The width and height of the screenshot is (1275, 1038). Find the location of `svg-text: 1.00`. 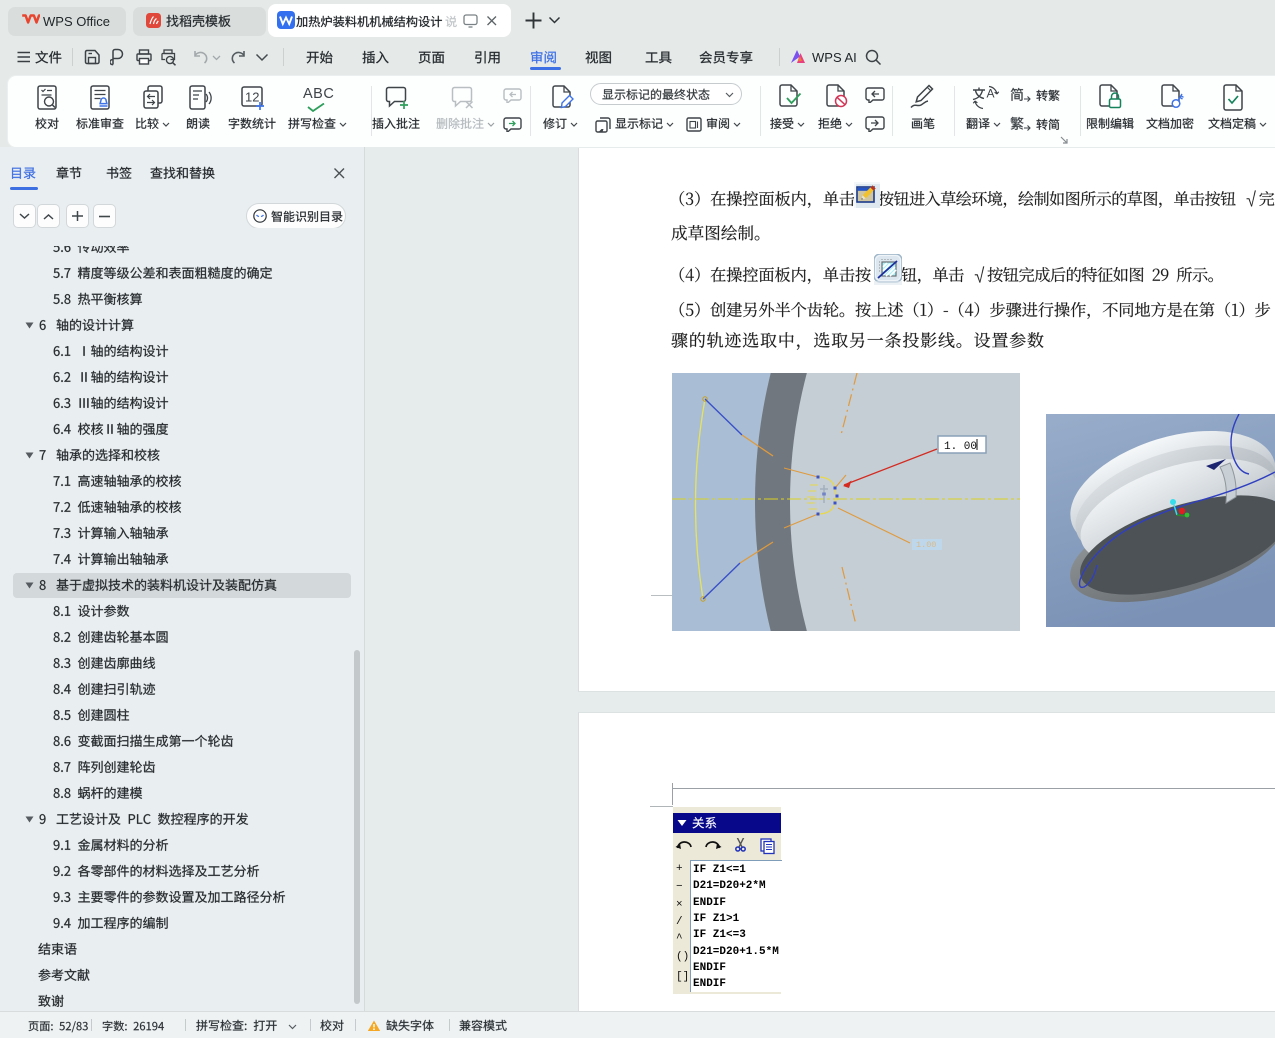

svg-text: 1.00 is located at coordinates (926, 545).